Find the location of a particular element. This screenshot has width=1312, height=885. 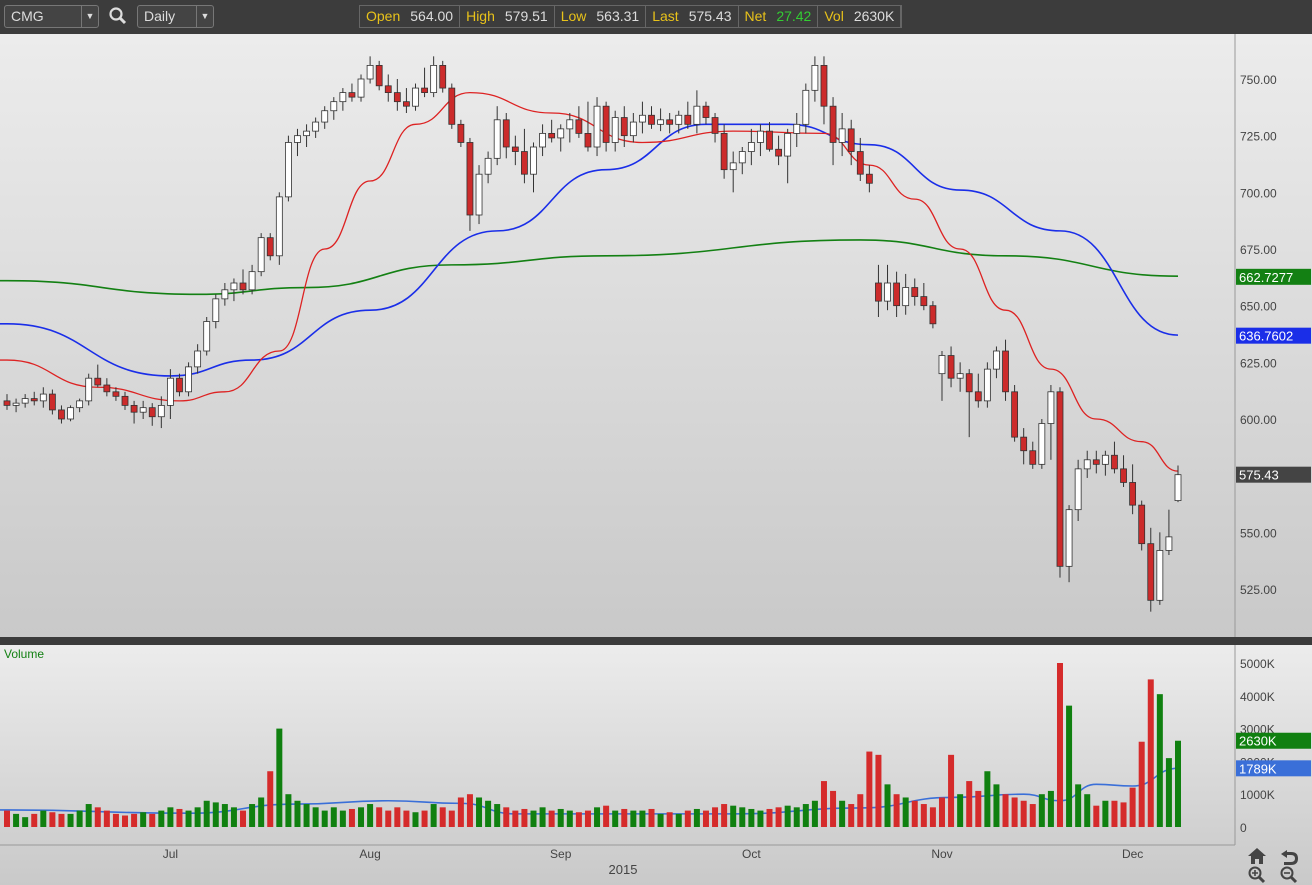

period-select: Daily ▼ is located at coordinates (175, 16).